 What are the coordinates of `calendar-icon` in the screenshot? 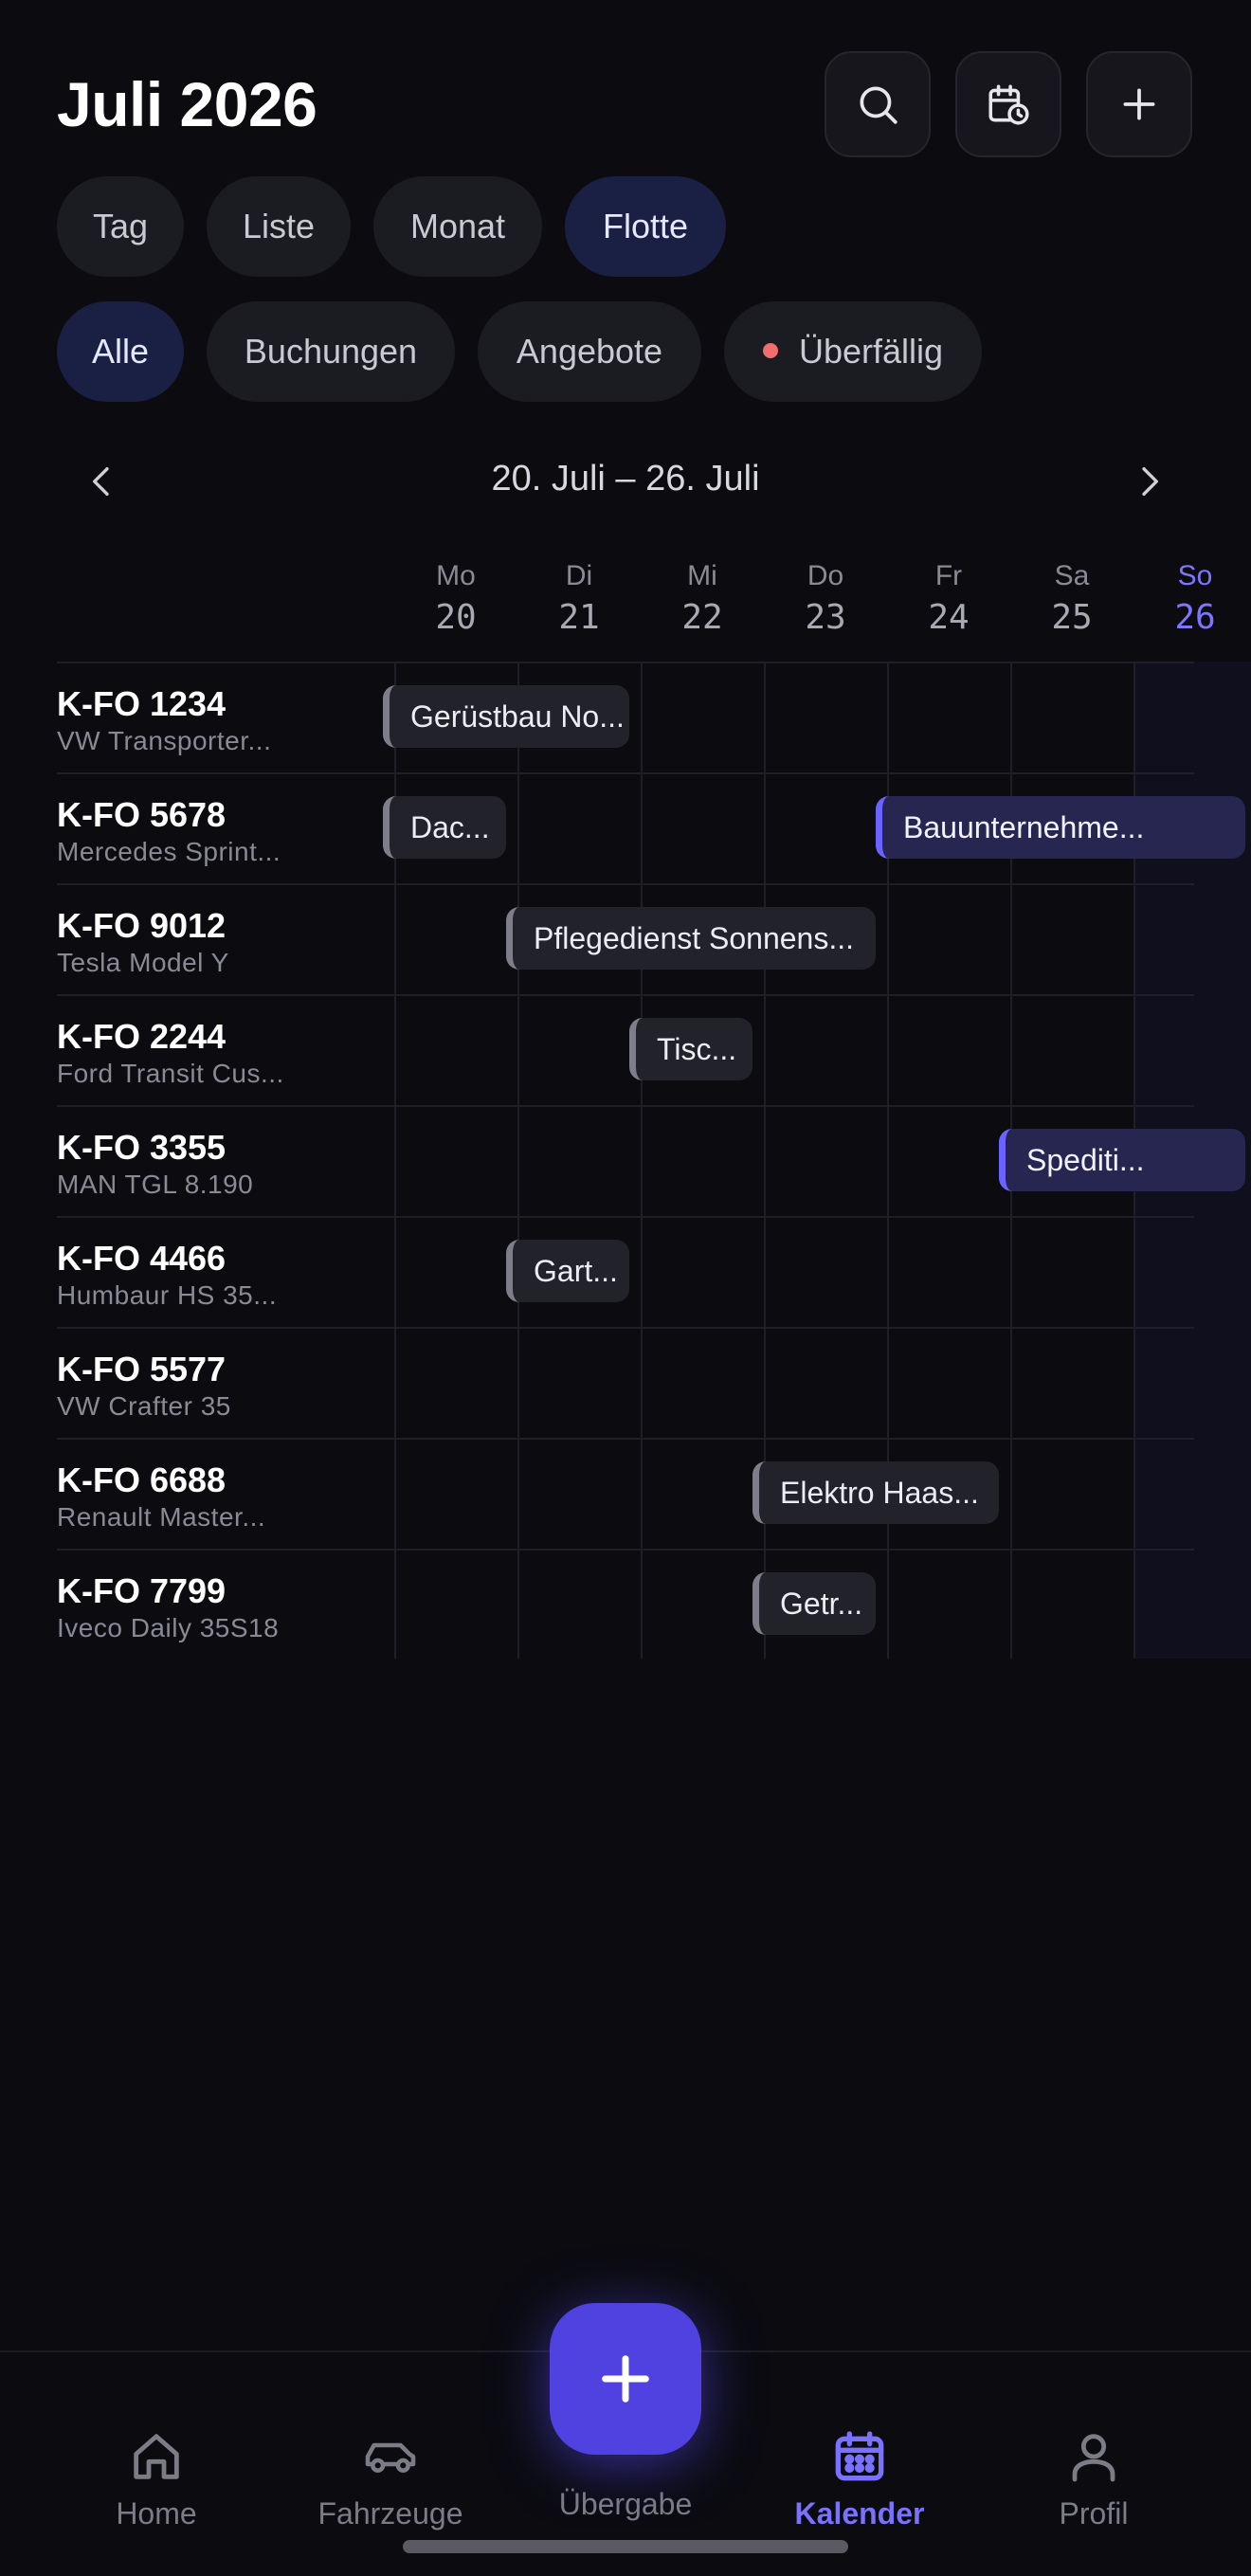 It's located at (860, 2456).